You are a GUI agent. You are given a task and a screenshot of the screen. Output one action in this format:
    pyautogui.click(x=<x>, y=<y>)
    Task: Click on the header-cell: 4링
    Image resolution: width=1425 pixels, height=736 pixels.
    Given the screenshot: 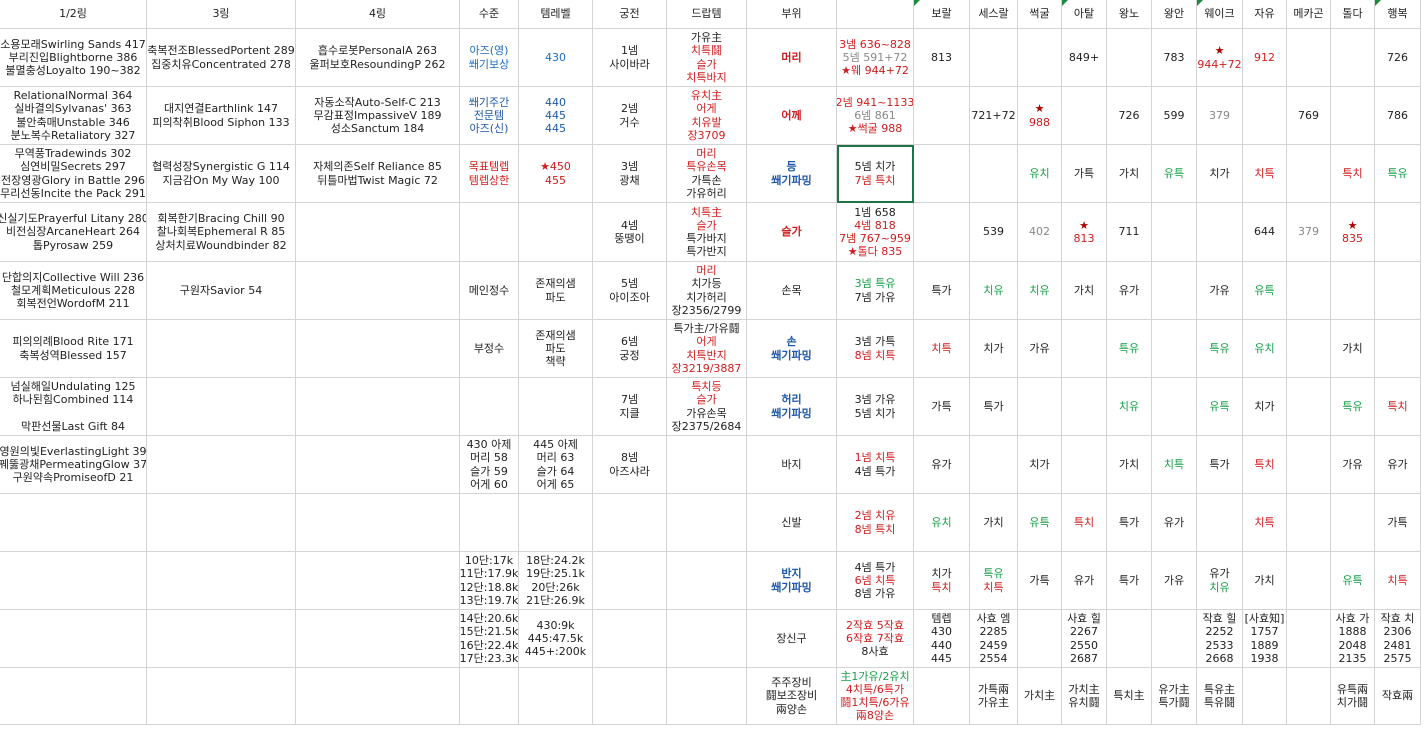 What is the action you would take?
    pyautogui.click(x=378, y=14)
    